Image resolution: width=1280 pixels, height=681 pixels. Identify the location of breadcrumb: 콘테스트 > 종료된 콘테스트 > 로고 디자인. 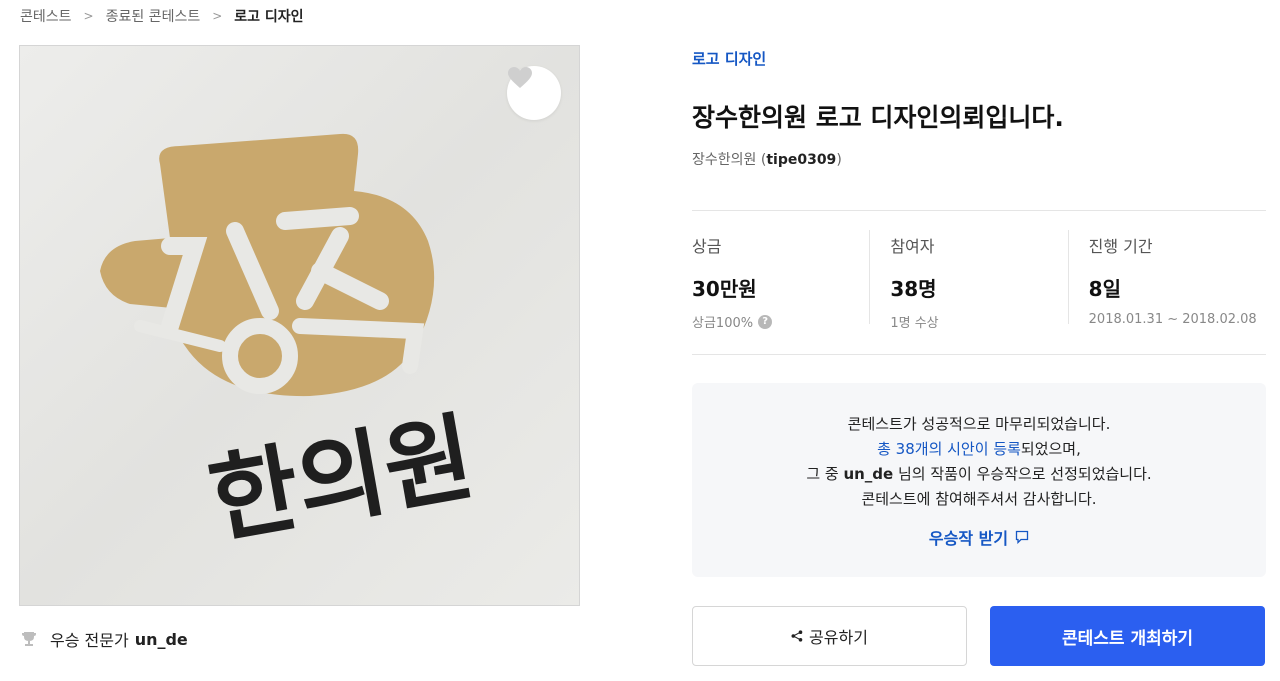
(162, 16).